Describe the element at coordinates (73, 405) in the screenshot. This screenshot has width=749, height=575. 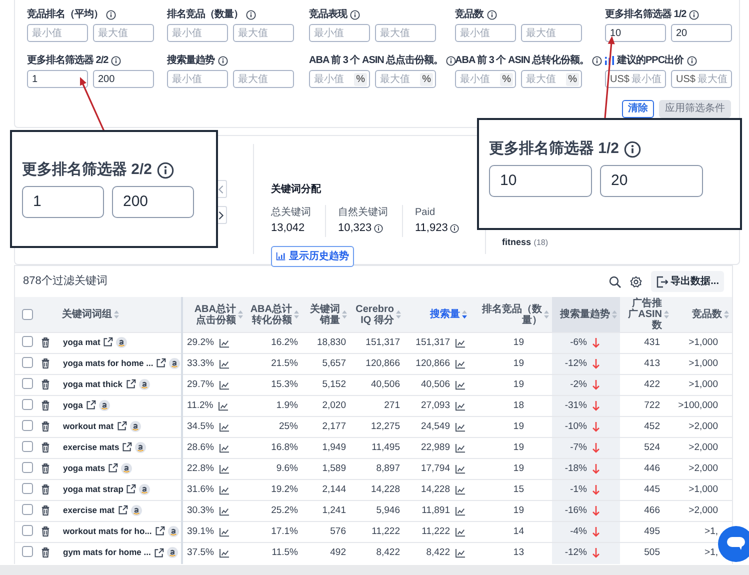
I see `keyword-link: yoga` at that location.